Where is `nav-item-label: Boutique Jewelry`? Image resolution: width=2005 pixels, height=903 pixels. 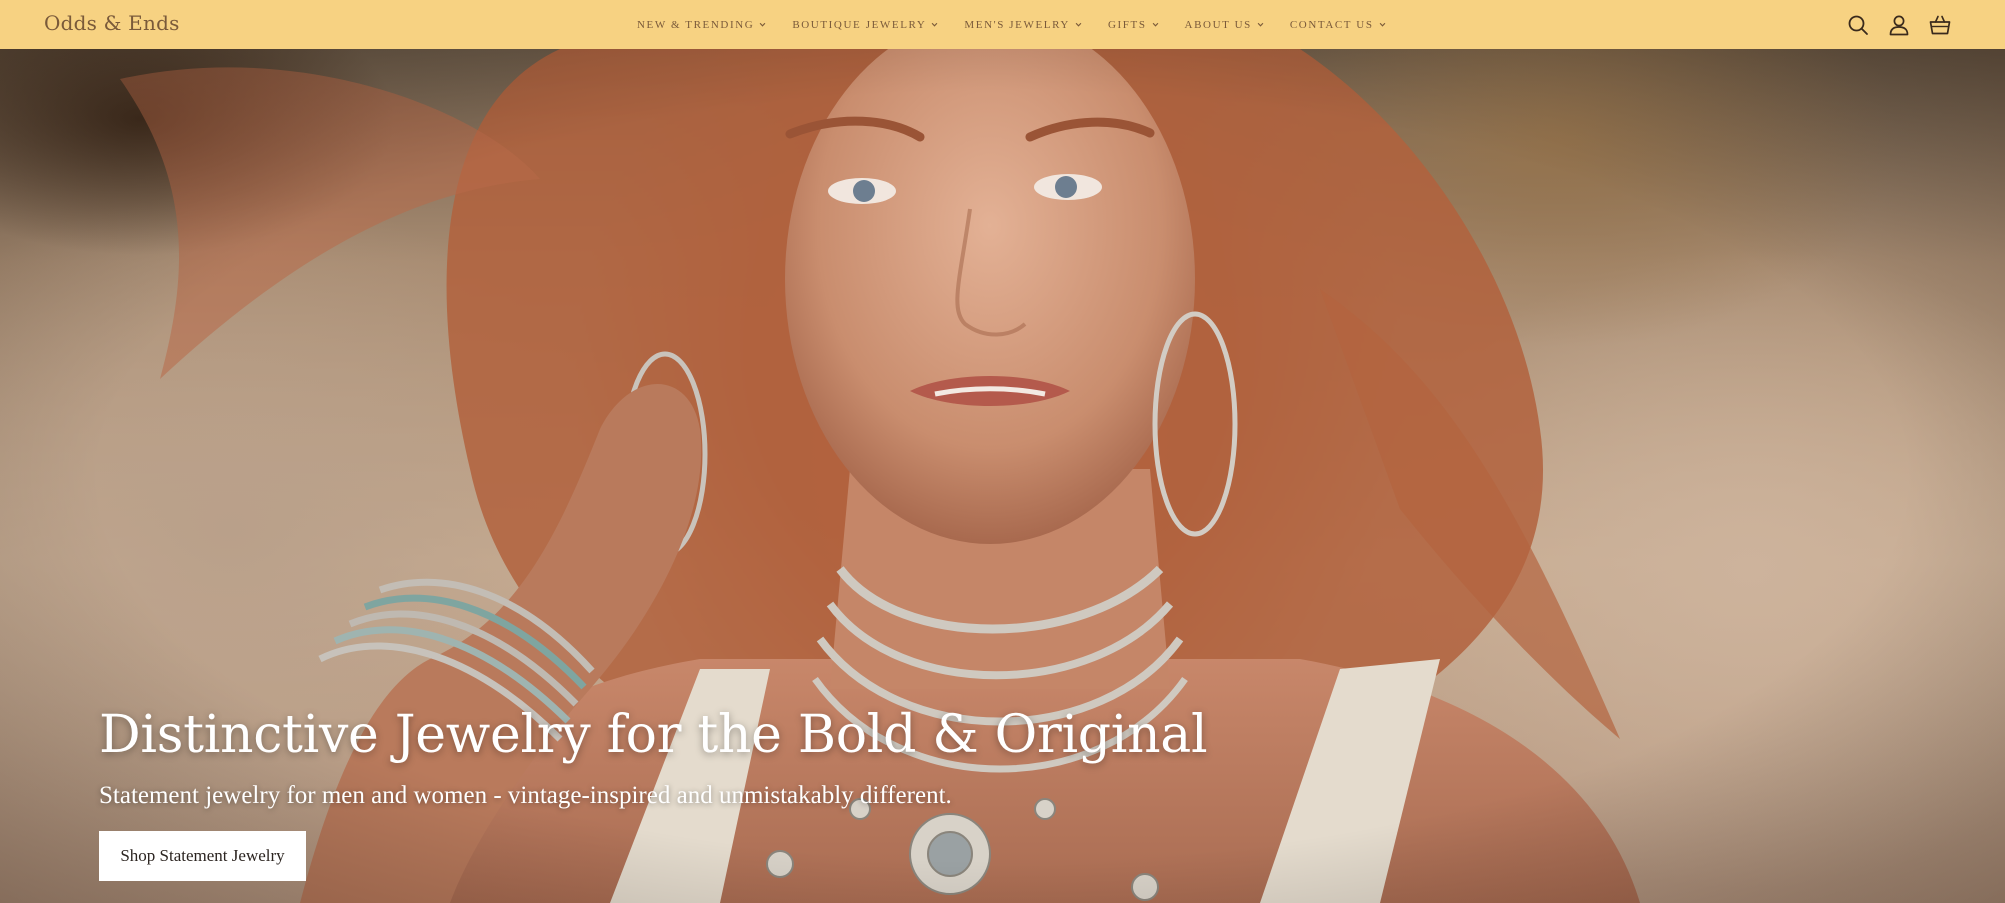 nav-item-label: Boutique Jewelry is located at coordinates (859, 24).